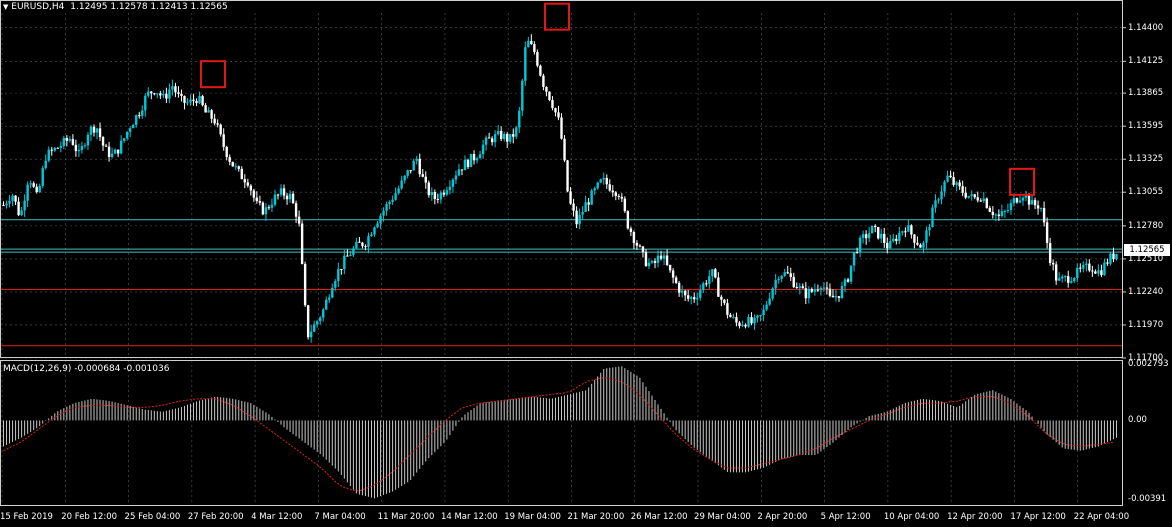 This screenshot has height=527, width=1172. I want to click on time-tick-label: 2 Apr 20:00, so click(782, 517).